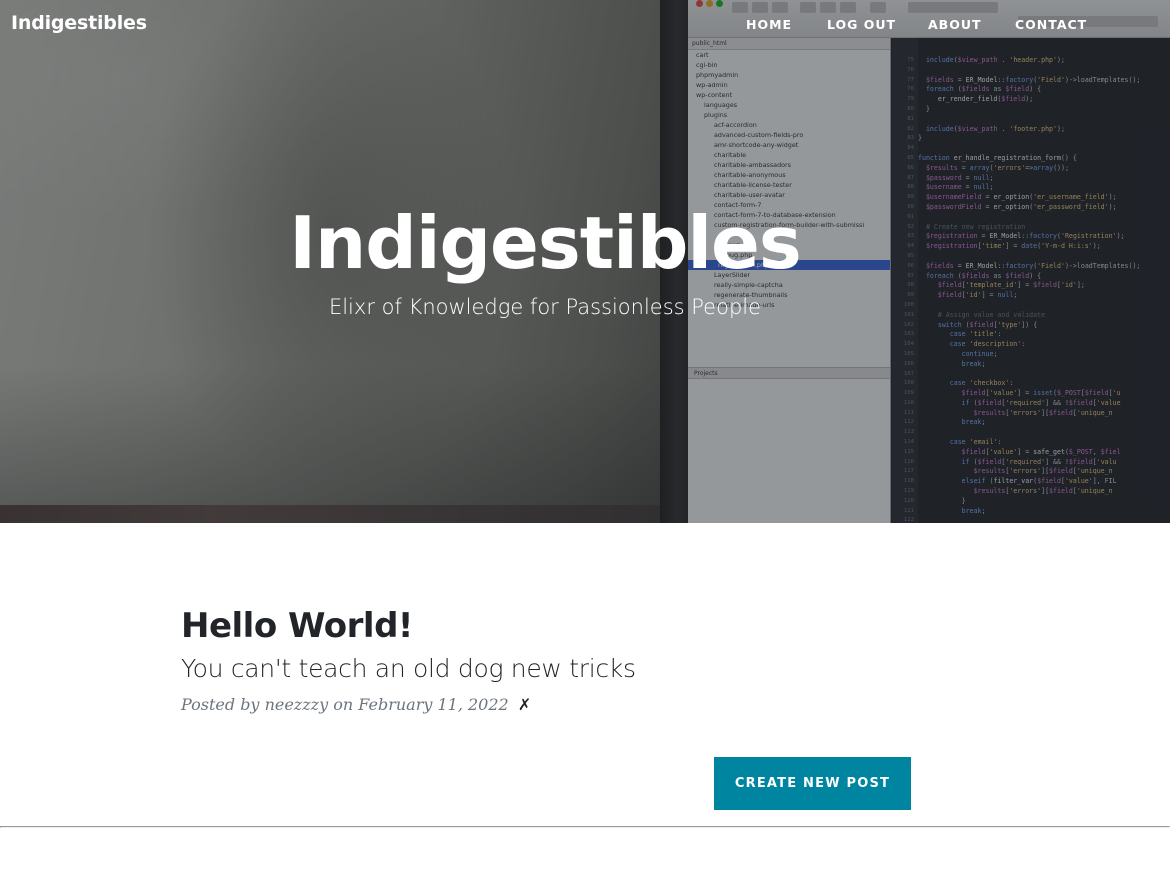 Image resolution: width=1170 pixels, height=871 pixels. Describe the element at coordinates (524, 704) in the screenshot. I see `delete-post-icon: ✗` at that location.